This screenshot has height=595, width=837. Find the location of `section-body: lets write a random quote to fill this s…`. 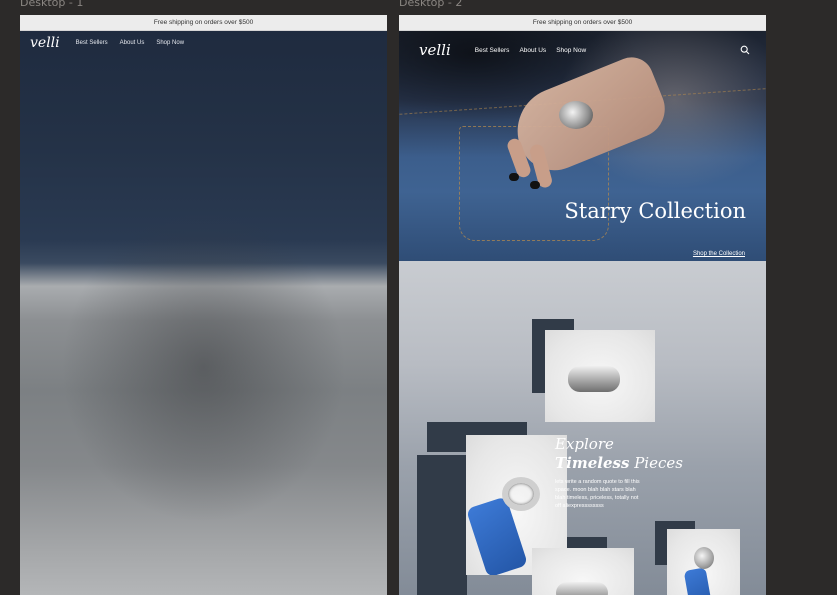

section-body: lets write a random quote to fill this s… is located at coordinates (597, 494).